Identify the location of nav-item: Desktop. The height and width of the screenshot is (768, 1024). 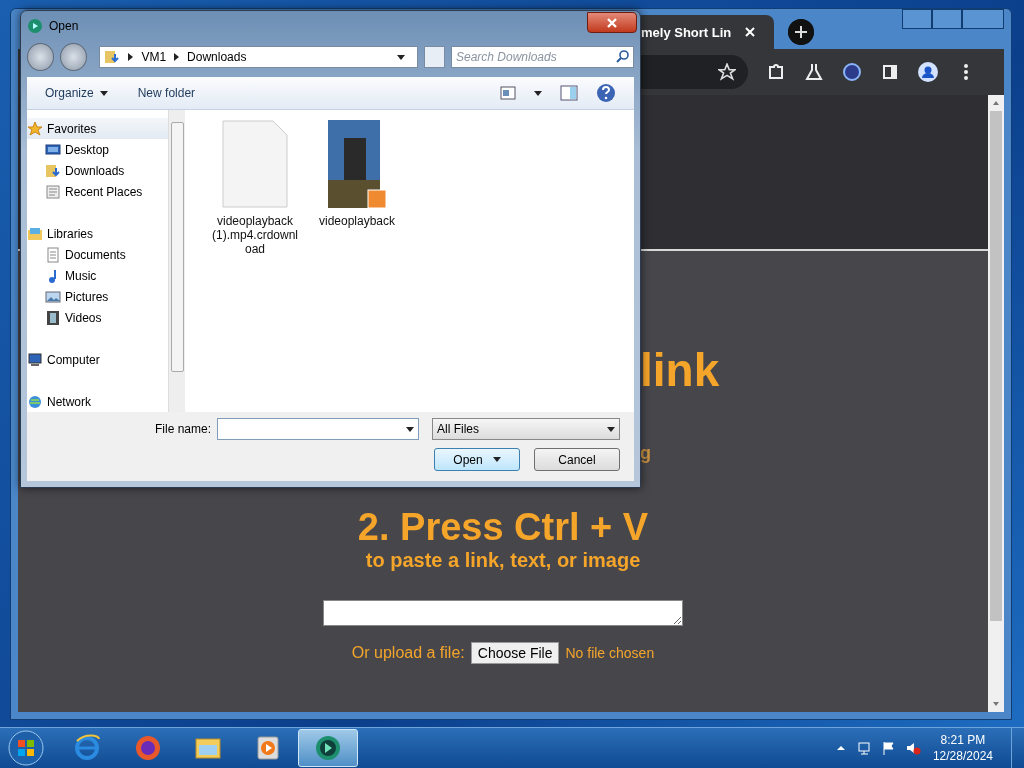
(97, 149).